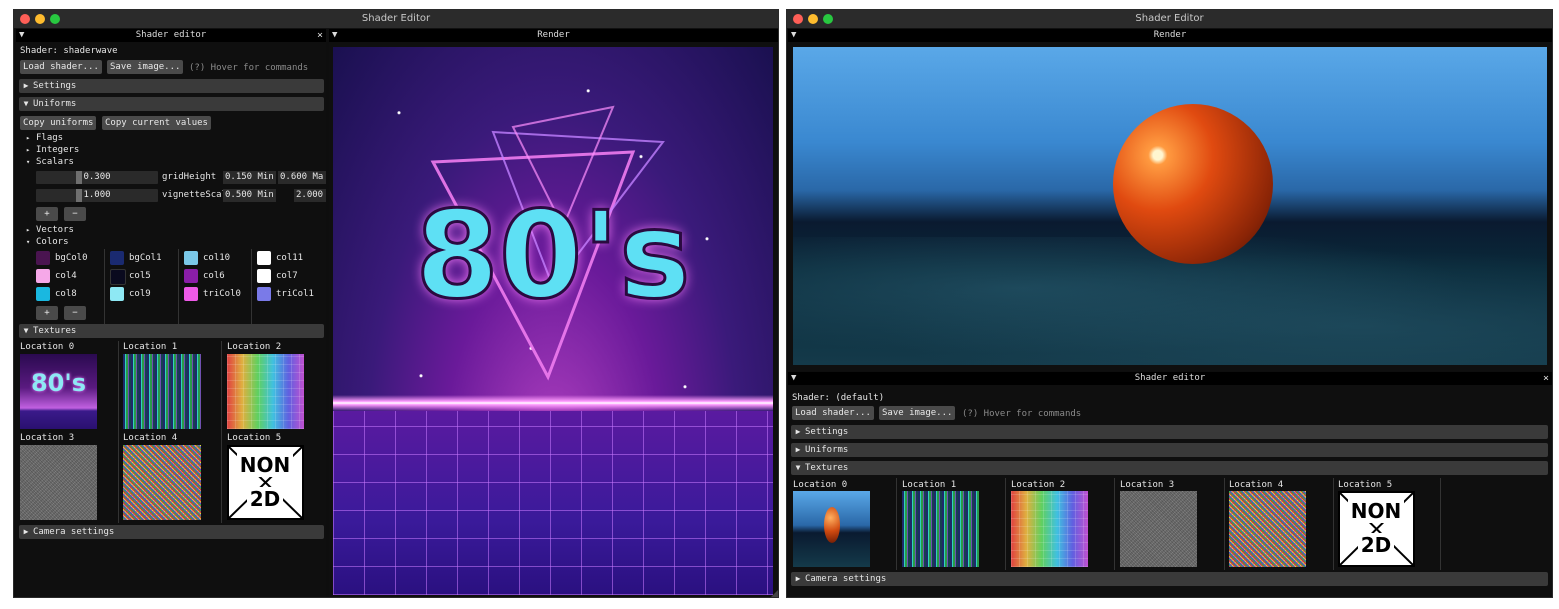  I want to click on tree-colors: ▾ Colors, so click(47, 242).